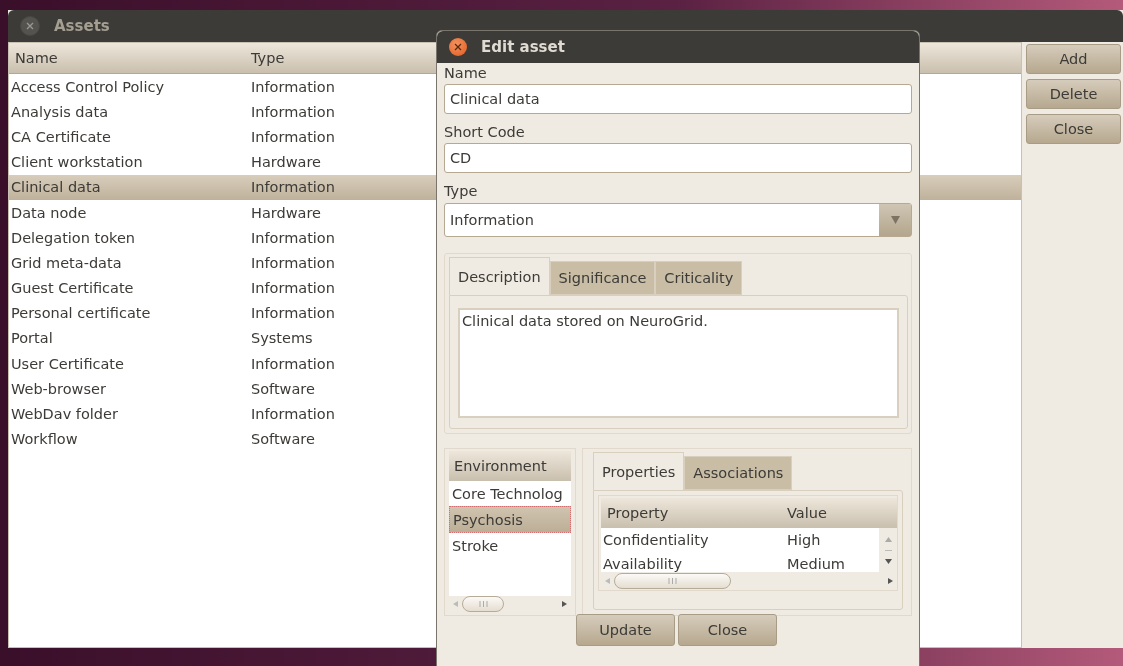 The width and height of the screenshot is (1123, 666). Describe the element at coordinates (282, 338) in the screenshot. I see `table-cell-text: Systems` at that location.